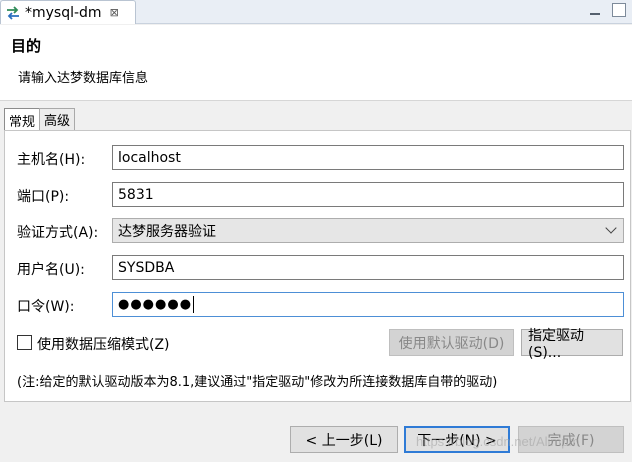 This screenshot has width=632, height=462. Describe the element at coordinates (368, 194) in the screenshot. I see `port-input: 5831` at that location.